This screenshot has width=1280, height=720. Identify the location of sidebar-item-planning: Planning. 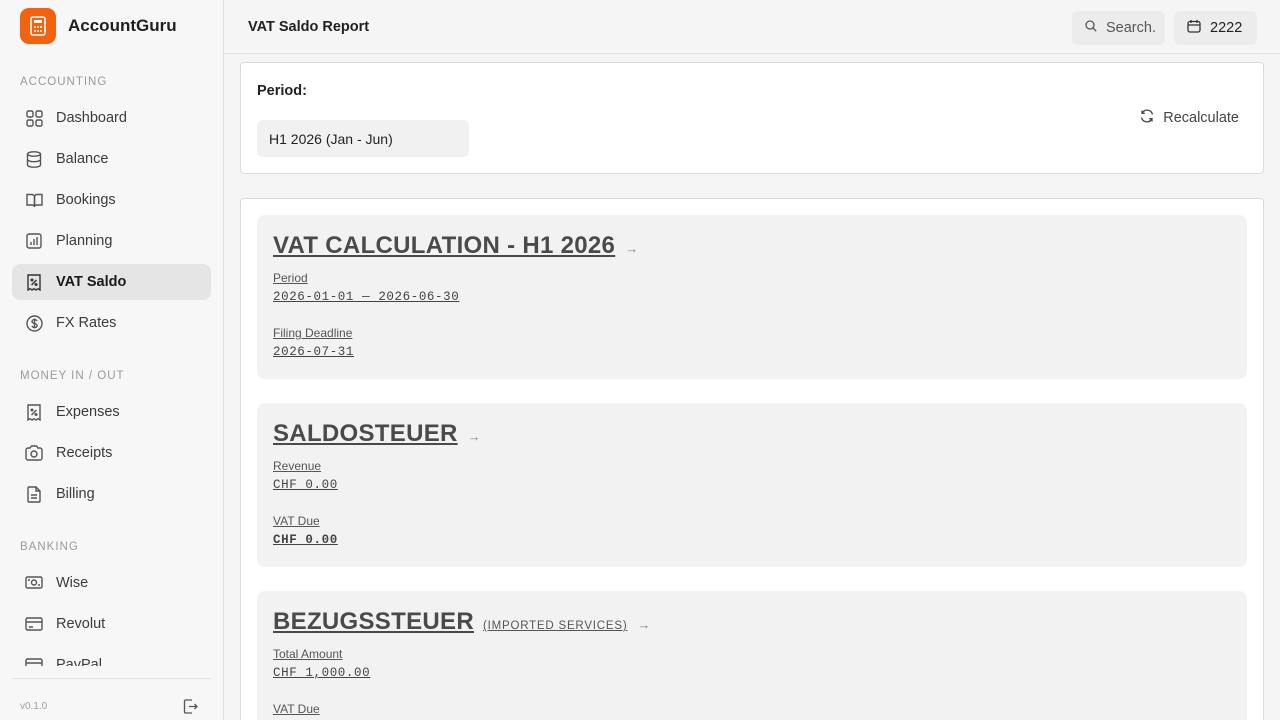
(111, 241).